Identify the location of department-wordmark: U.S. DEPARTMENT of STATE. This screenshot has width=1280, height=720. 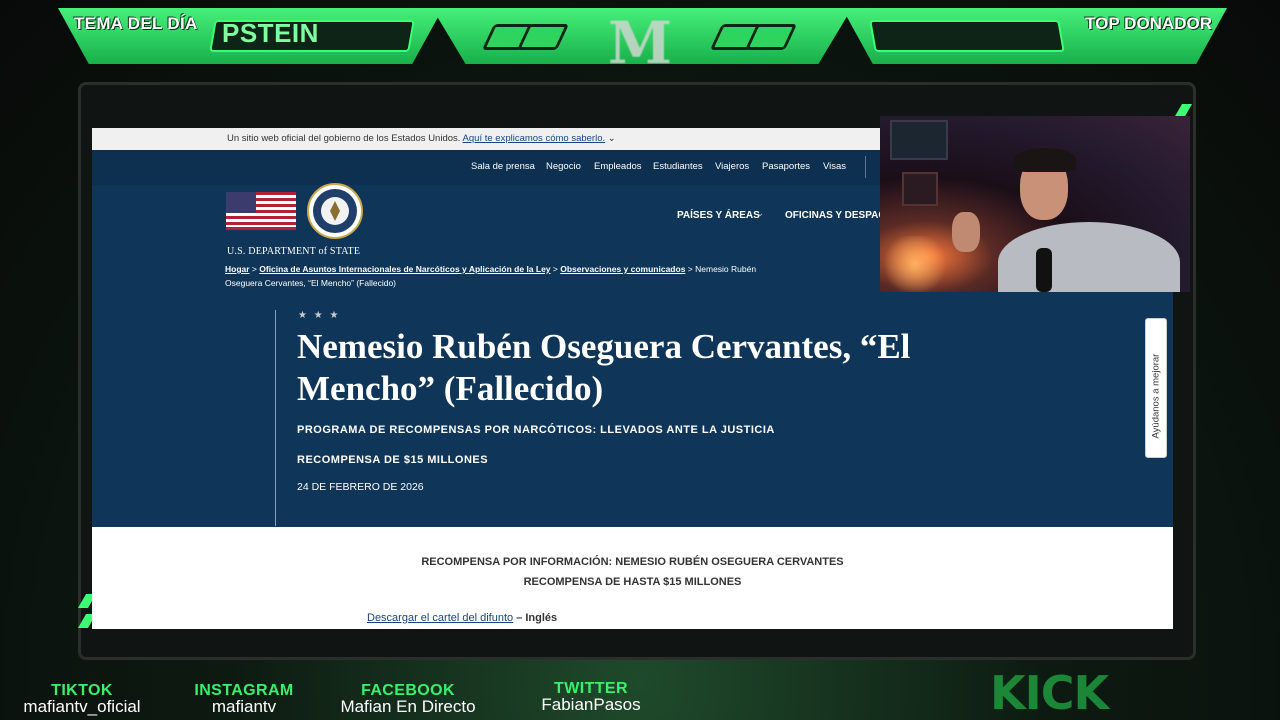
(293, 251).